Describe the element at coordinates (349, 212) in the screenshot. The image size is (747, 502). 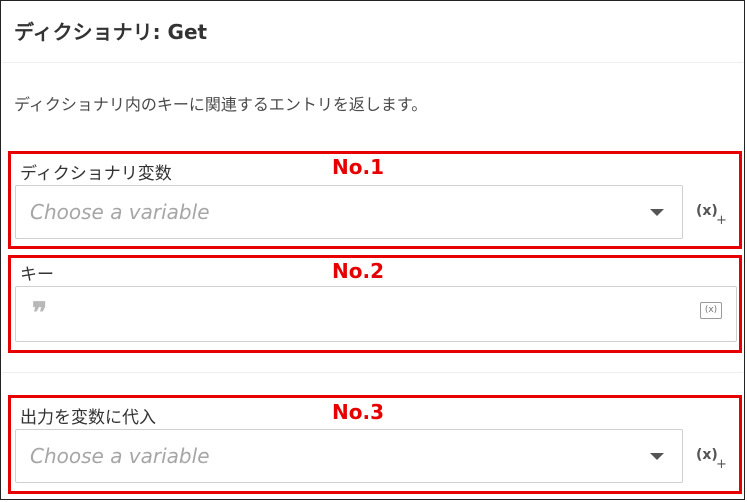
I see `dictionary-variable-select: Choose a variable` at that location.